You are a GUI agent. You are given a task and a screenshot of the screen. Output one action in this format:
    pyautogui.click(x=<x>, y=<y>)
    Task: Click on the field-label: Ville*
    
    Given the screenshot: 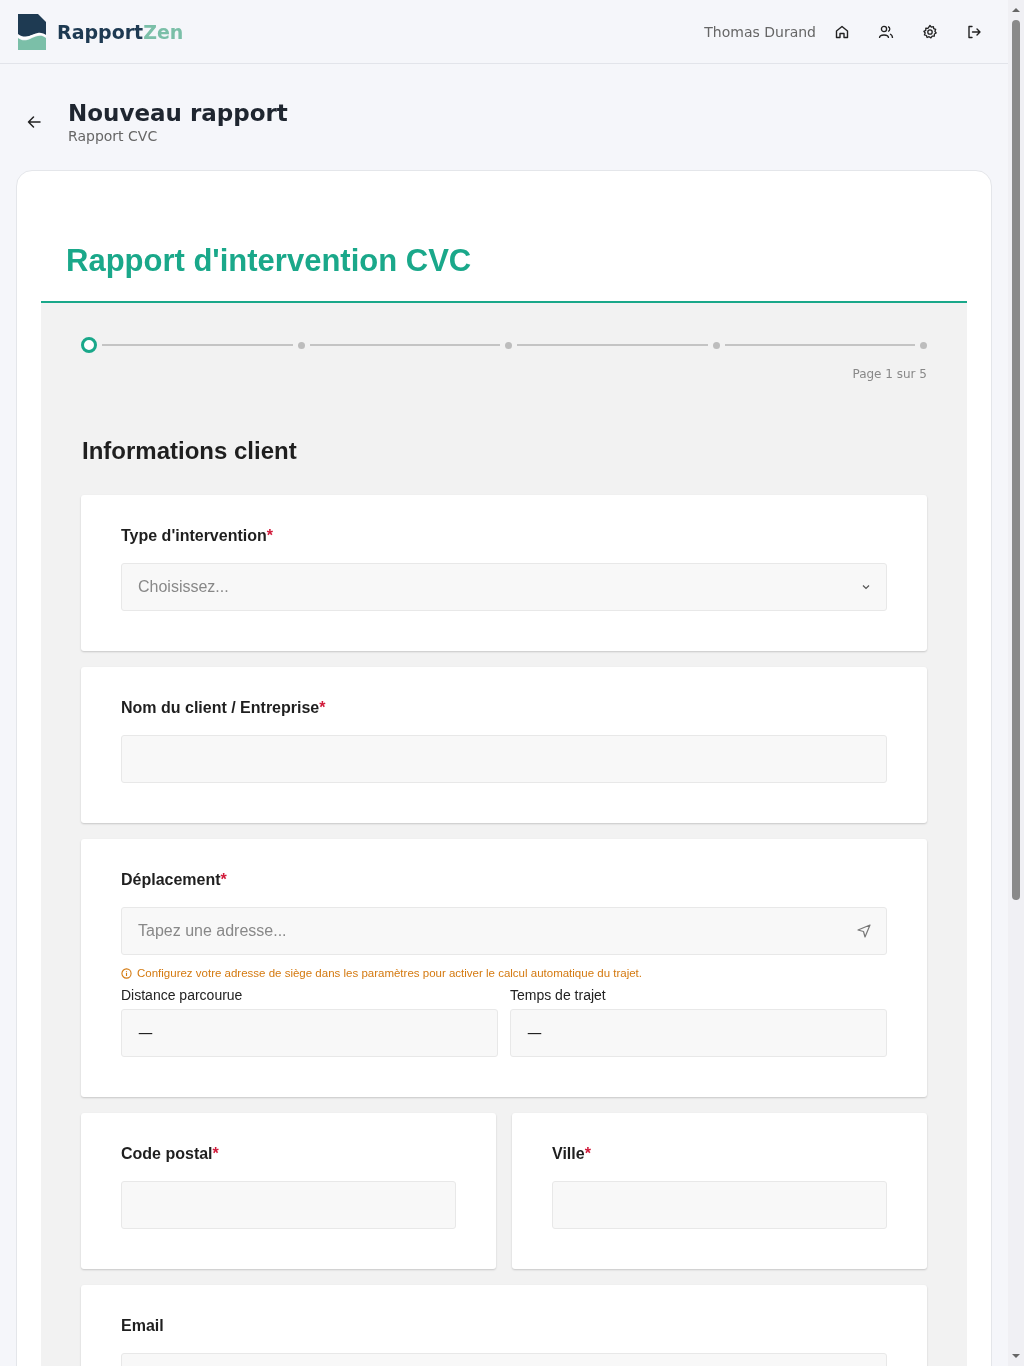 What is the action you would take?
    pyautogui.click(x=572, y=1154)
    